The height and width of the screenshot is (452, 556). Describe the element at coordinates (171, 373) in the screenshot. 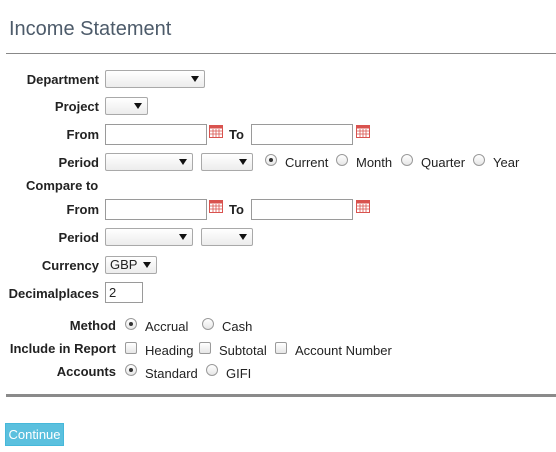

I see `accounts-standard-label: Standard` at that location.